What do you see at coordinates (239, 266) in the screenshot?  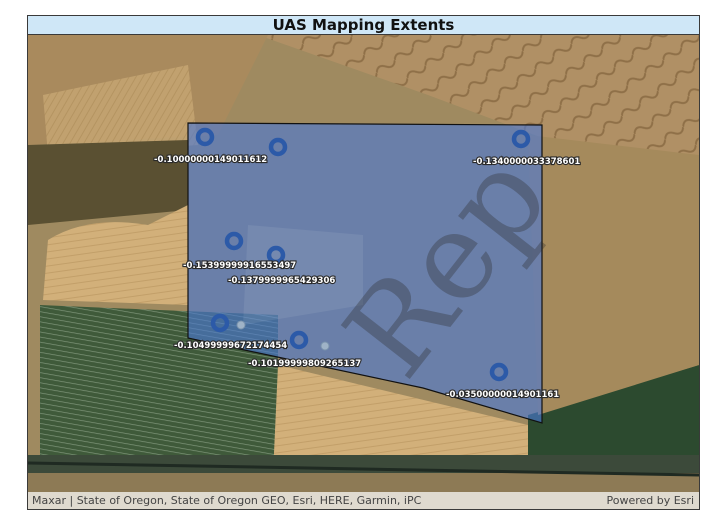 I see `point-label: -0.15399999916553497` at bounding box center [239, 266].